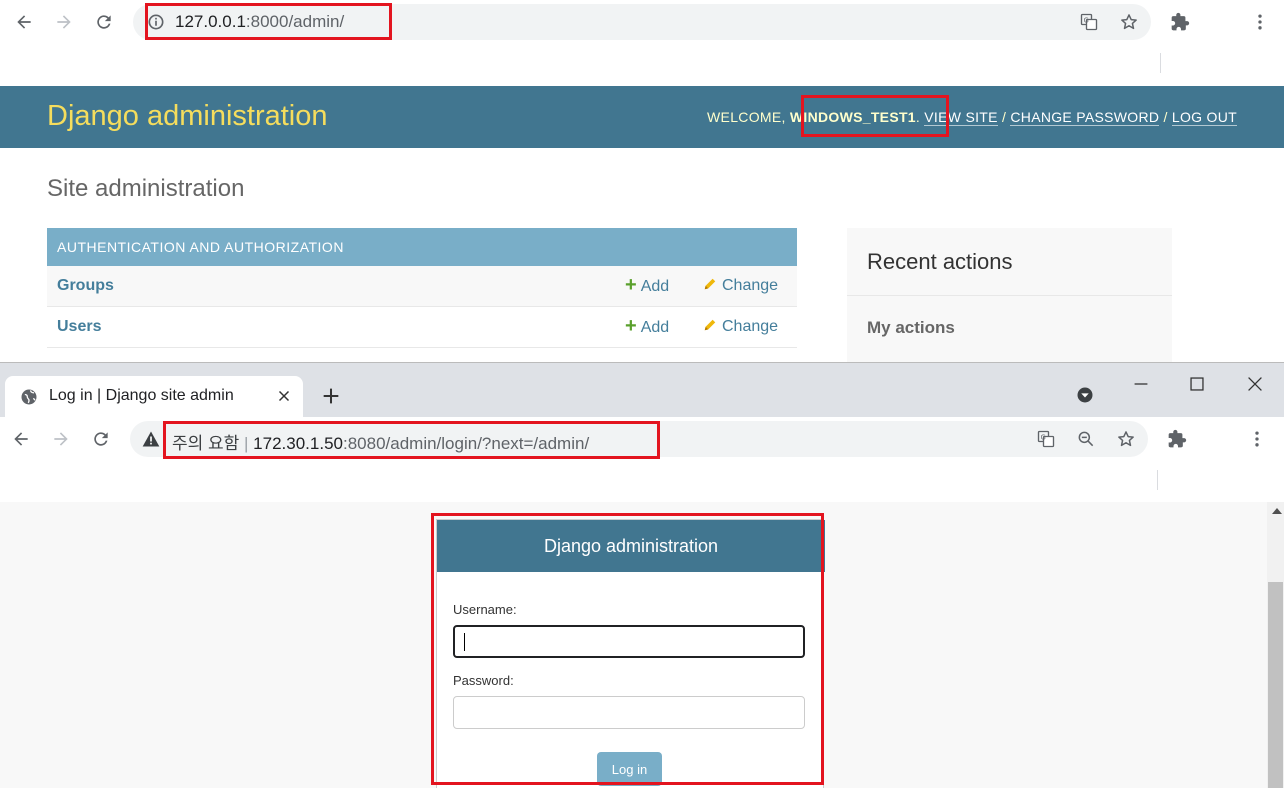  What do you see at coordinates (1275, 685) in the screenshot?
I see `scroll-thumb` at bounding box center [1275, 685].